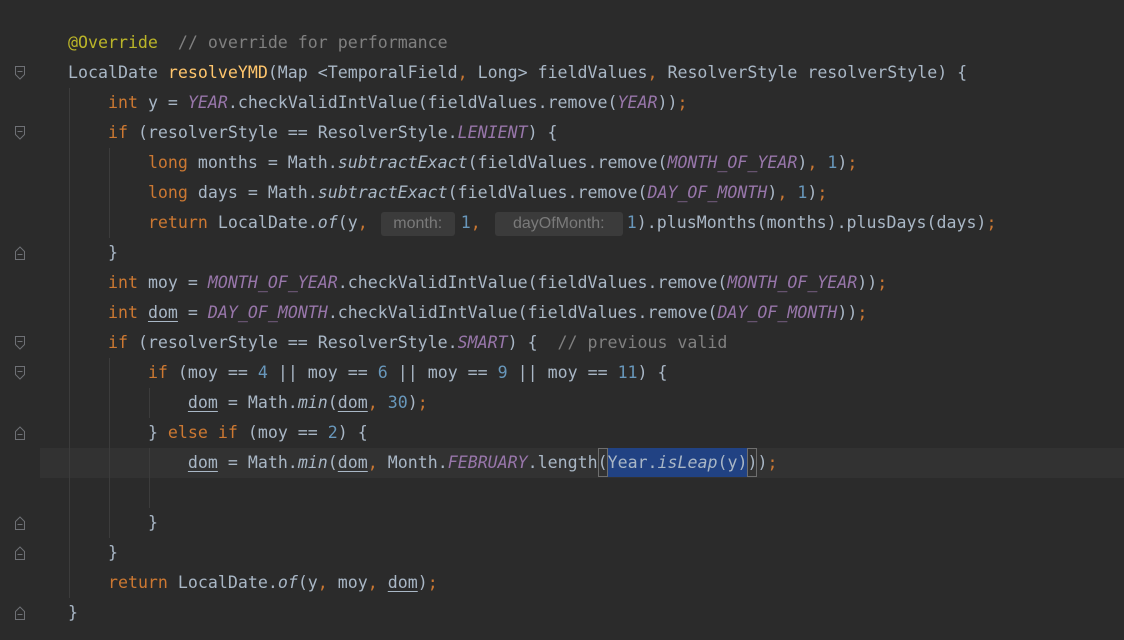 The image size is (1124, 640). Describe the element at coordinates (582, 583) in the screenshot. I see `code-line: return LocalDate.of(y, moy, dom);` at that location.